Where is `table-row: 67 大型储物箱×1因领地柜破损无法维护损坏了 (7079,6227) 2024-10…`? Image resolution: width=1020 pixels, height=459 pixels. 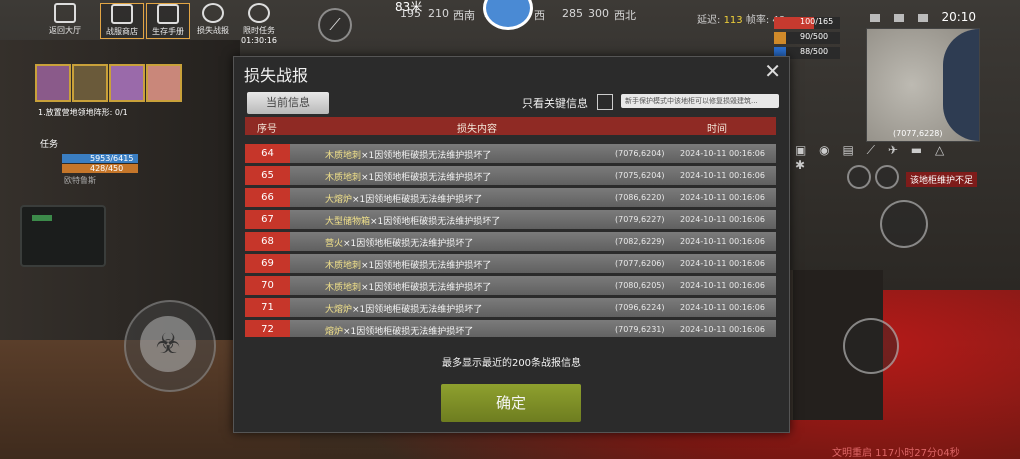
table-row: 67 大型储物箱×1因领地柜破损无法维护损坏了 (7079,6227) 2024-10… is located at coordinates (510, 219).